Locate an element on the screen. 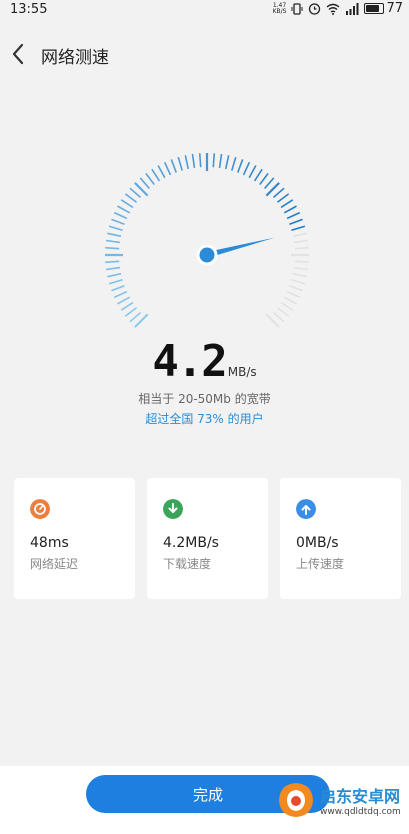 The width and height of the screenshot is (409, 834). vibrate-icon is located at coordinates (297, 8).